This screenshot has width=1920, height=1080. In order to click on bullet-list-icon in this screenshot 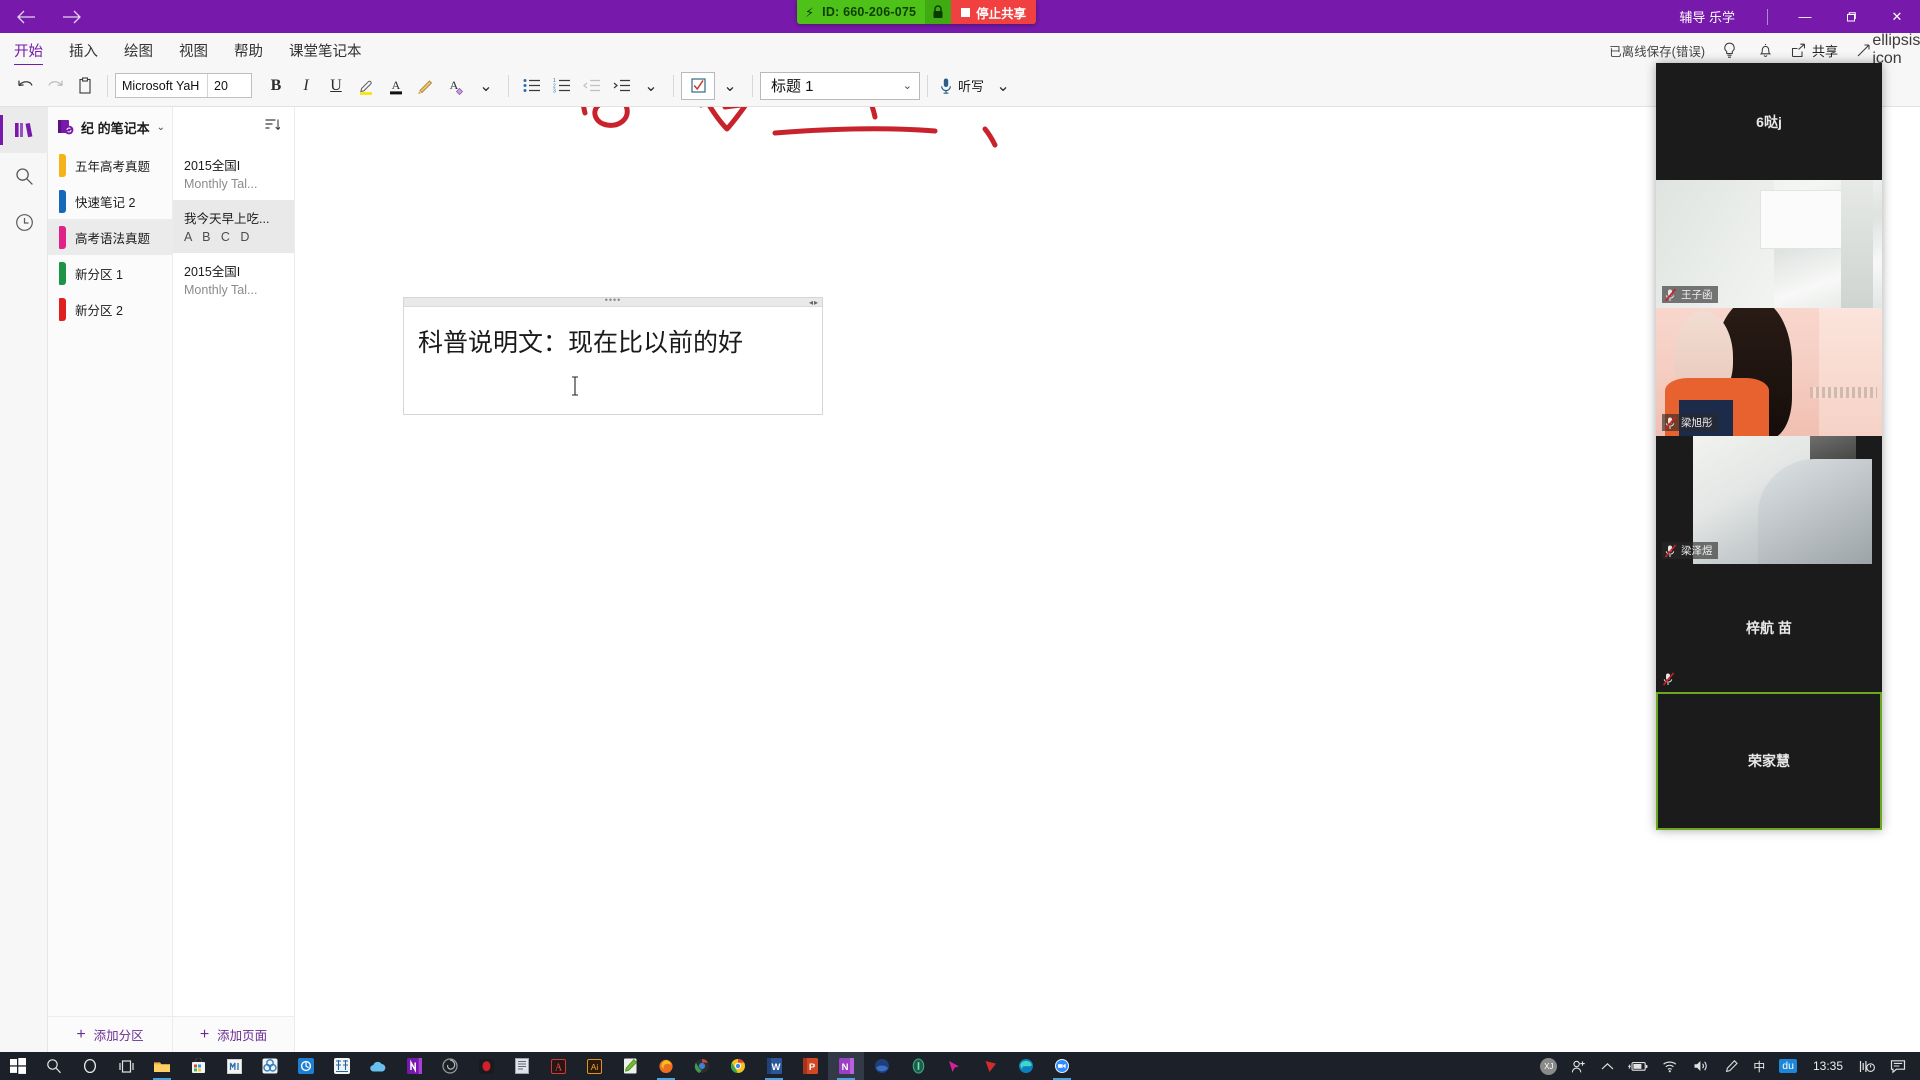, I will do `click(531, 86)`.